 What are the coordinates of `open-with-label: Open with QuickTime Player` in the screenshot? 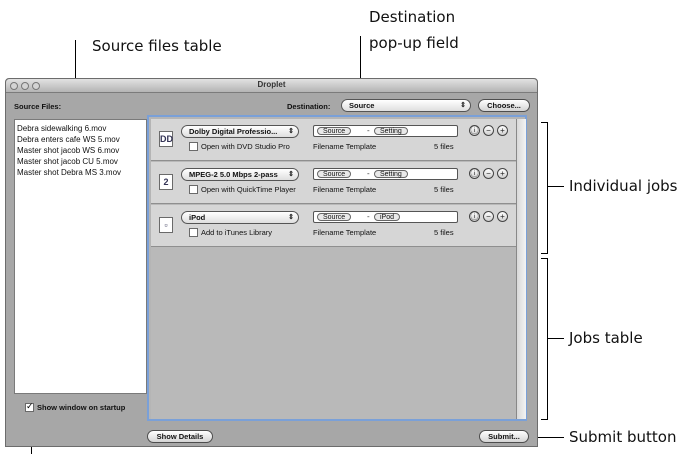 It's located at (248, 189).